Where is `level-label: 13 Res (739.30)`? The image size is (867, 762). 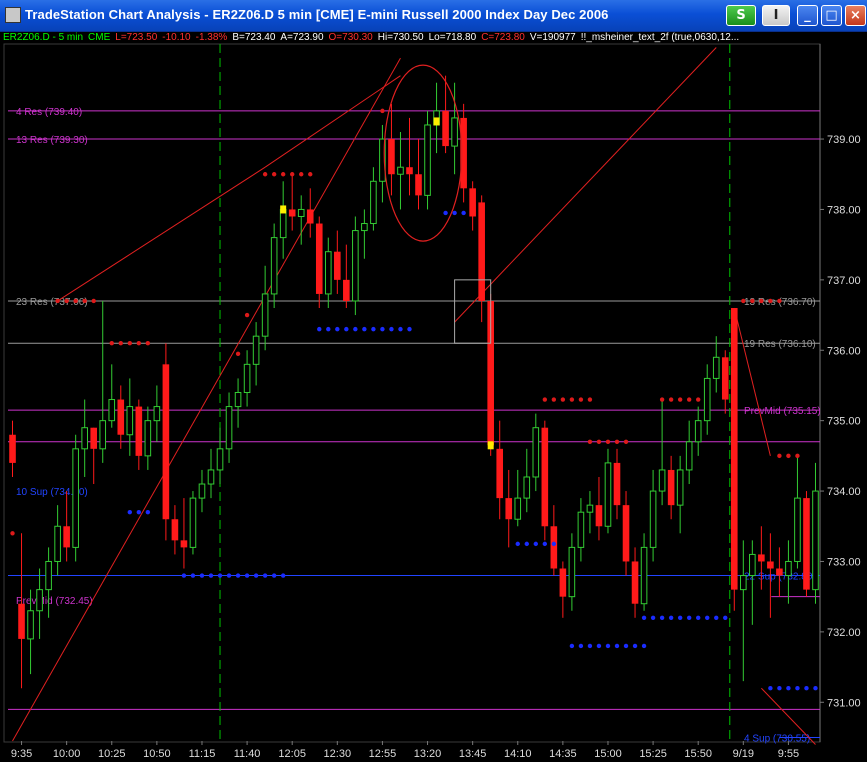 level-label: 13 Res (739.30) is located at coordinates (52, 140).